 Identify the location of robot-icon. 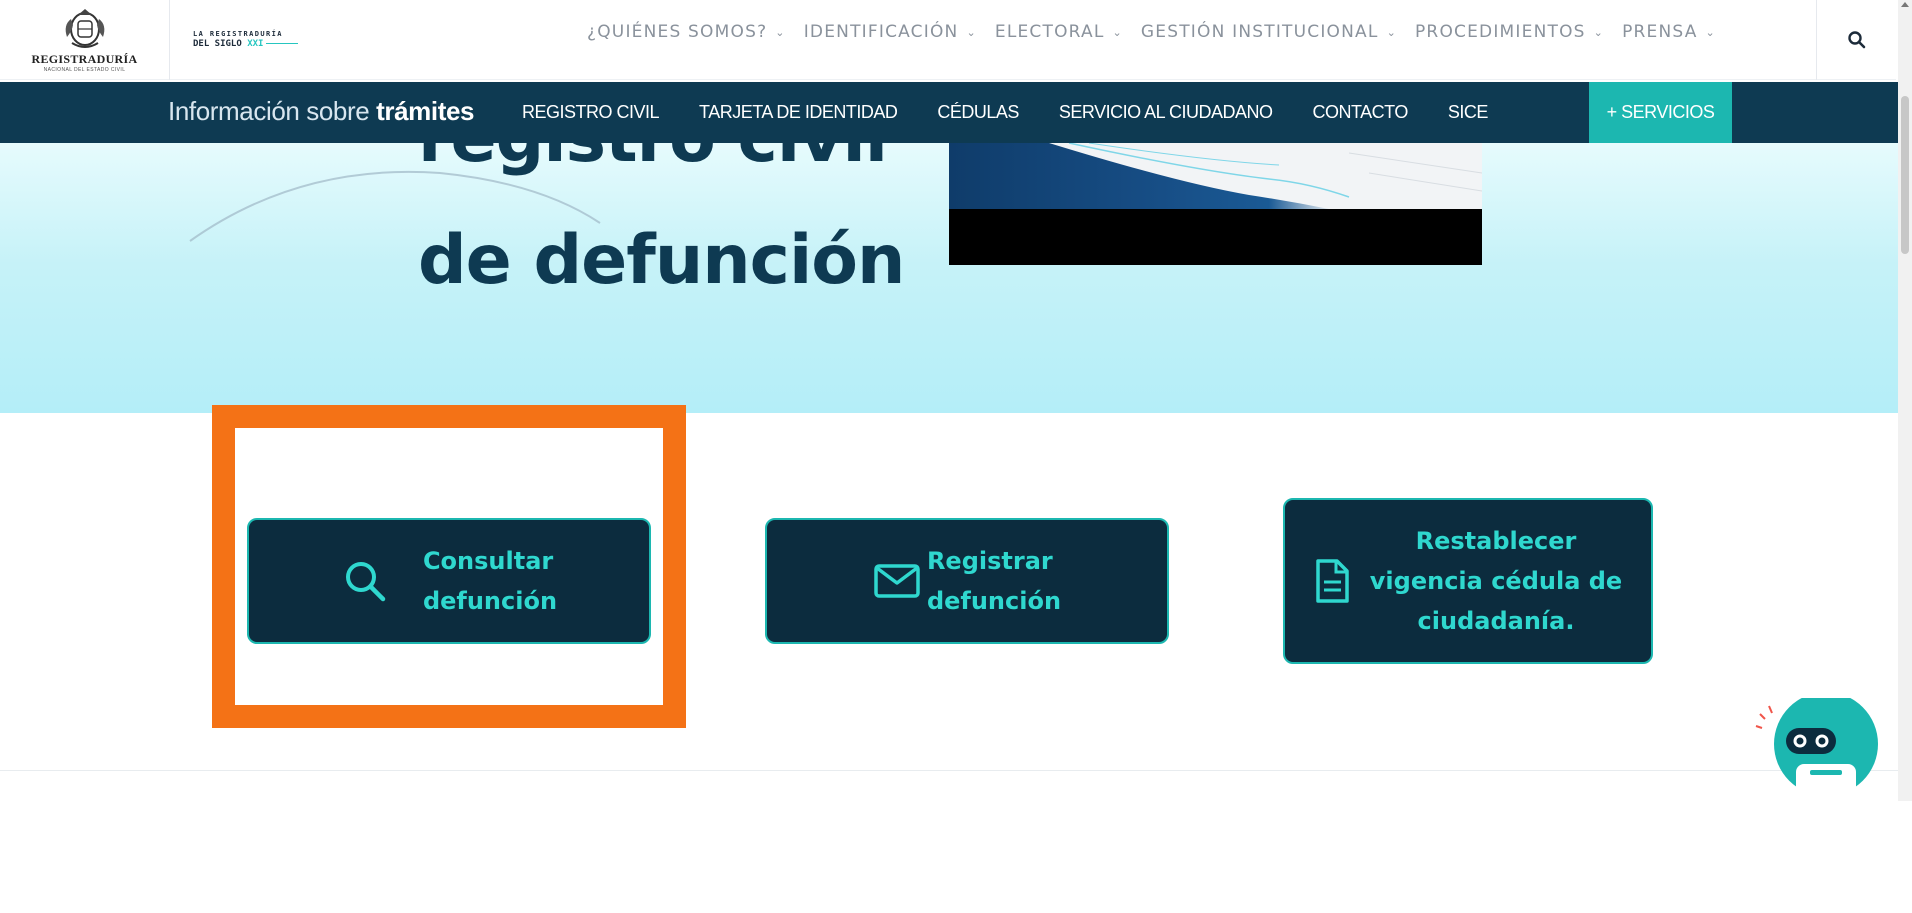
(1816, 745).